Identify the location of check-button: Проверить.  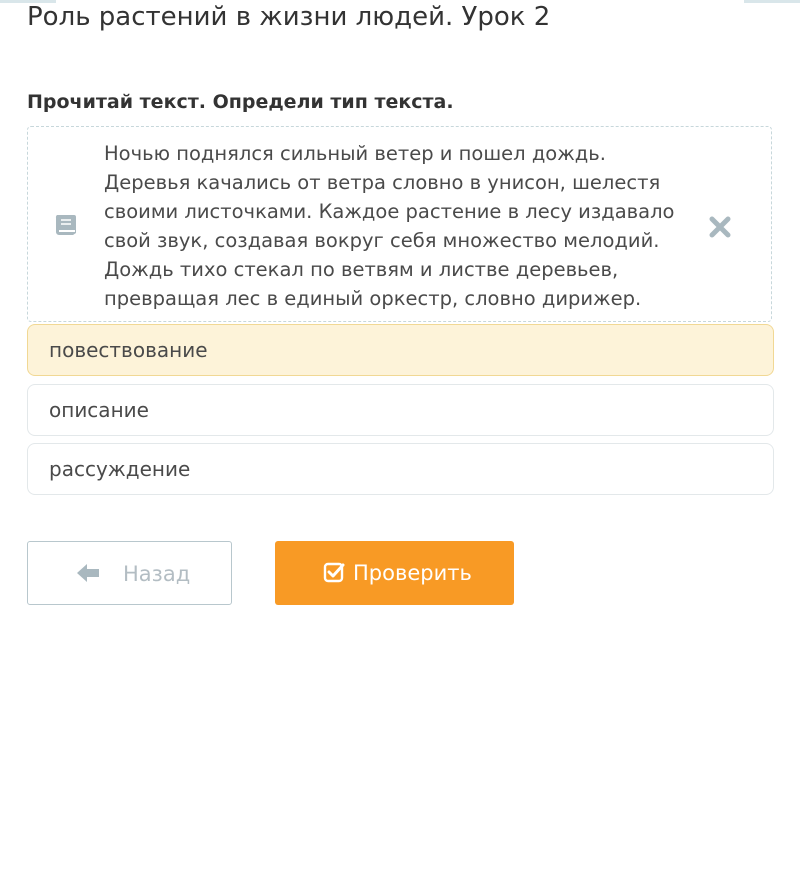
(394, 573).